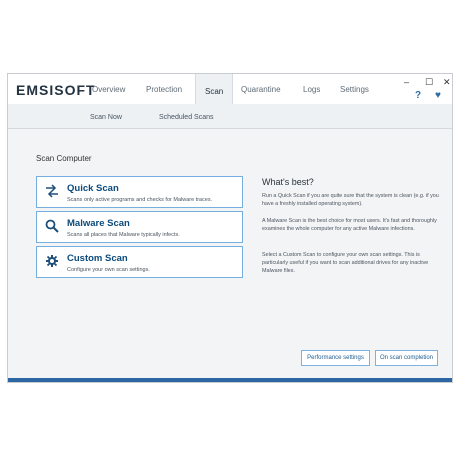 The image size is (460, 460). I want to click on search-icon, so click(52, 226).